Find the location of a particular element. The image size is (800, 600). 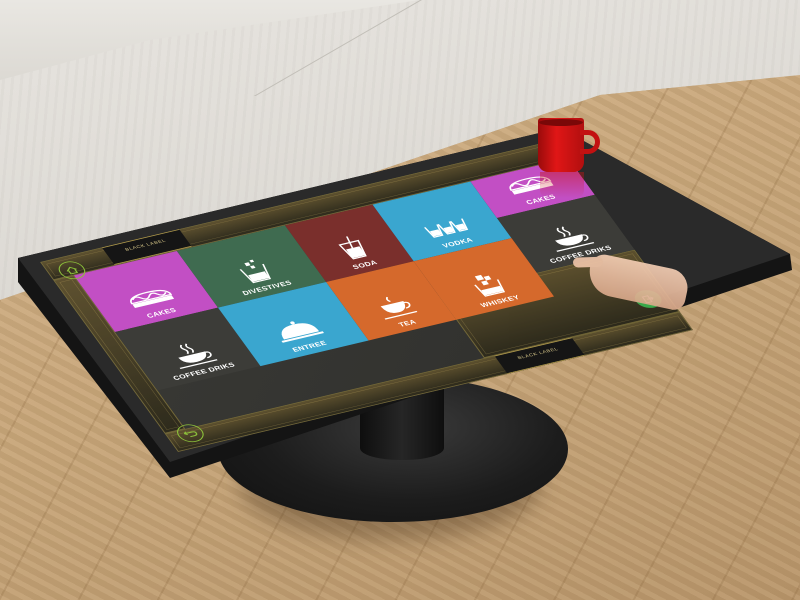

teacup-icon is located at coordinates (399, 308).